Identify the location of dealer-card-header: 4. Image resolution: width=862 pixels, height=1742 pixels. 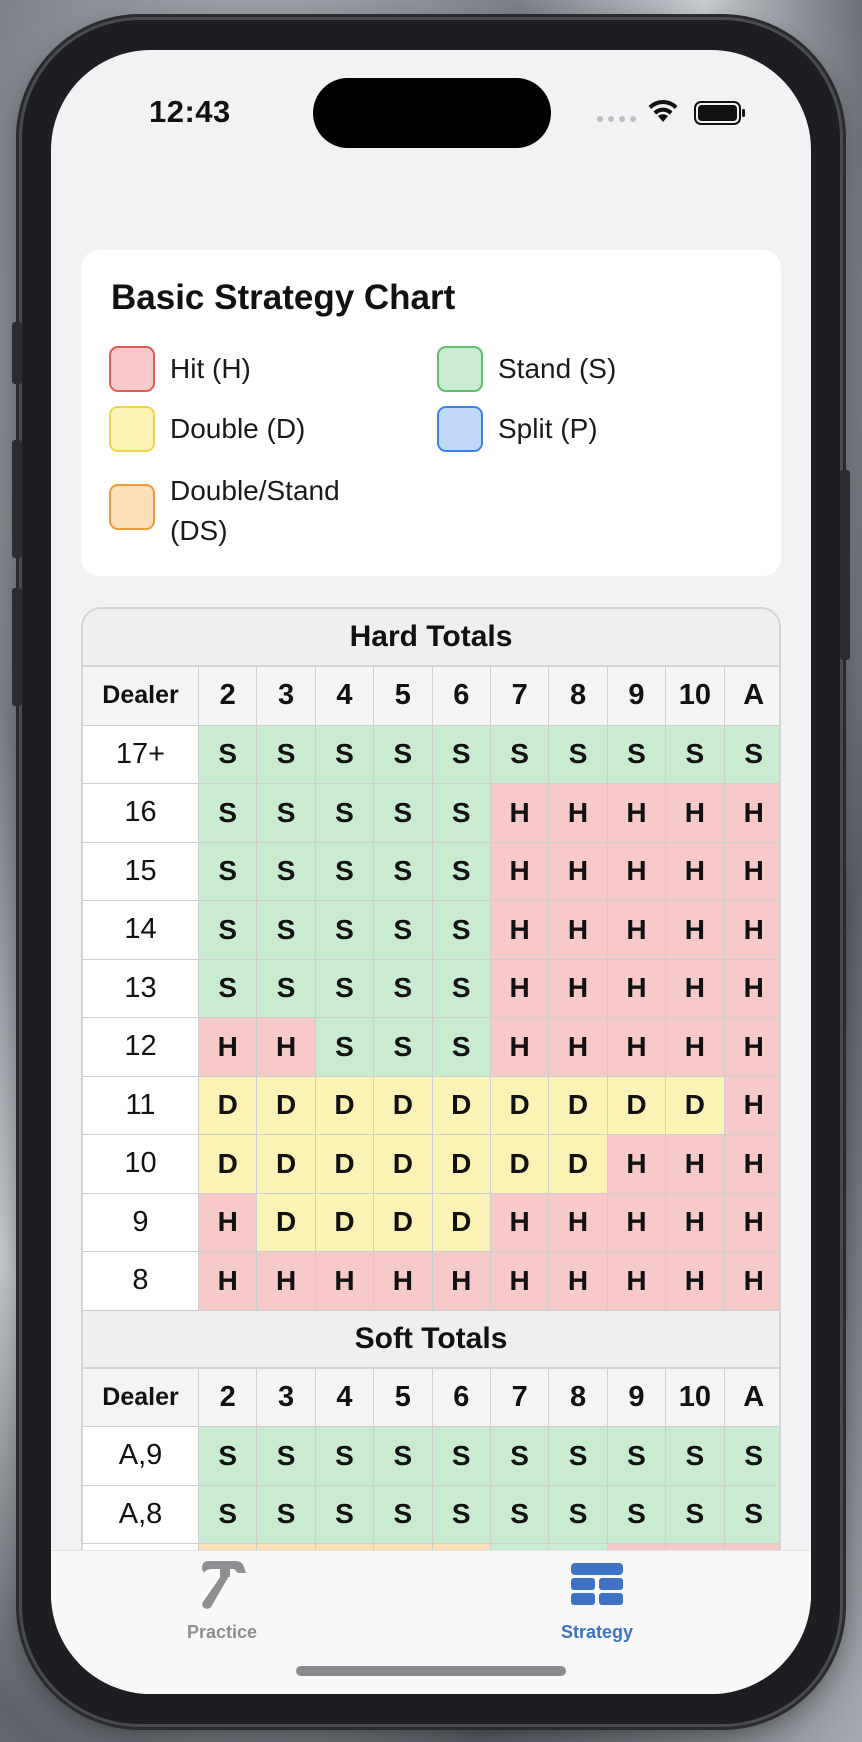
(345, 1397).